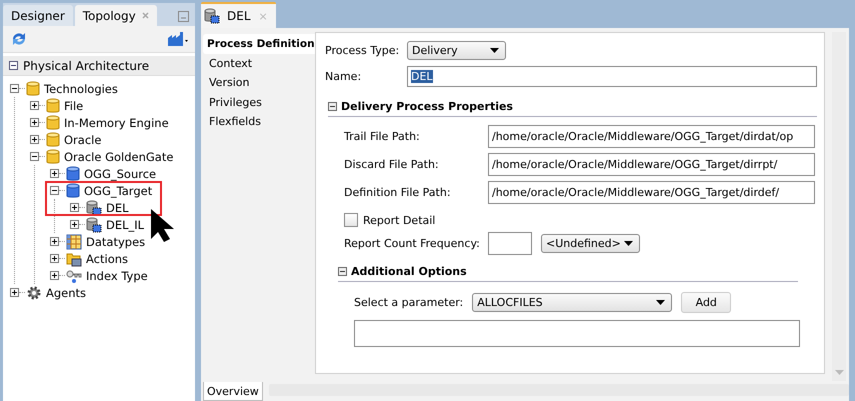 Image resolution: width=855 pixels, height=401 pixels. I want to click on nav-item: Flexfields, so click(259, 122).